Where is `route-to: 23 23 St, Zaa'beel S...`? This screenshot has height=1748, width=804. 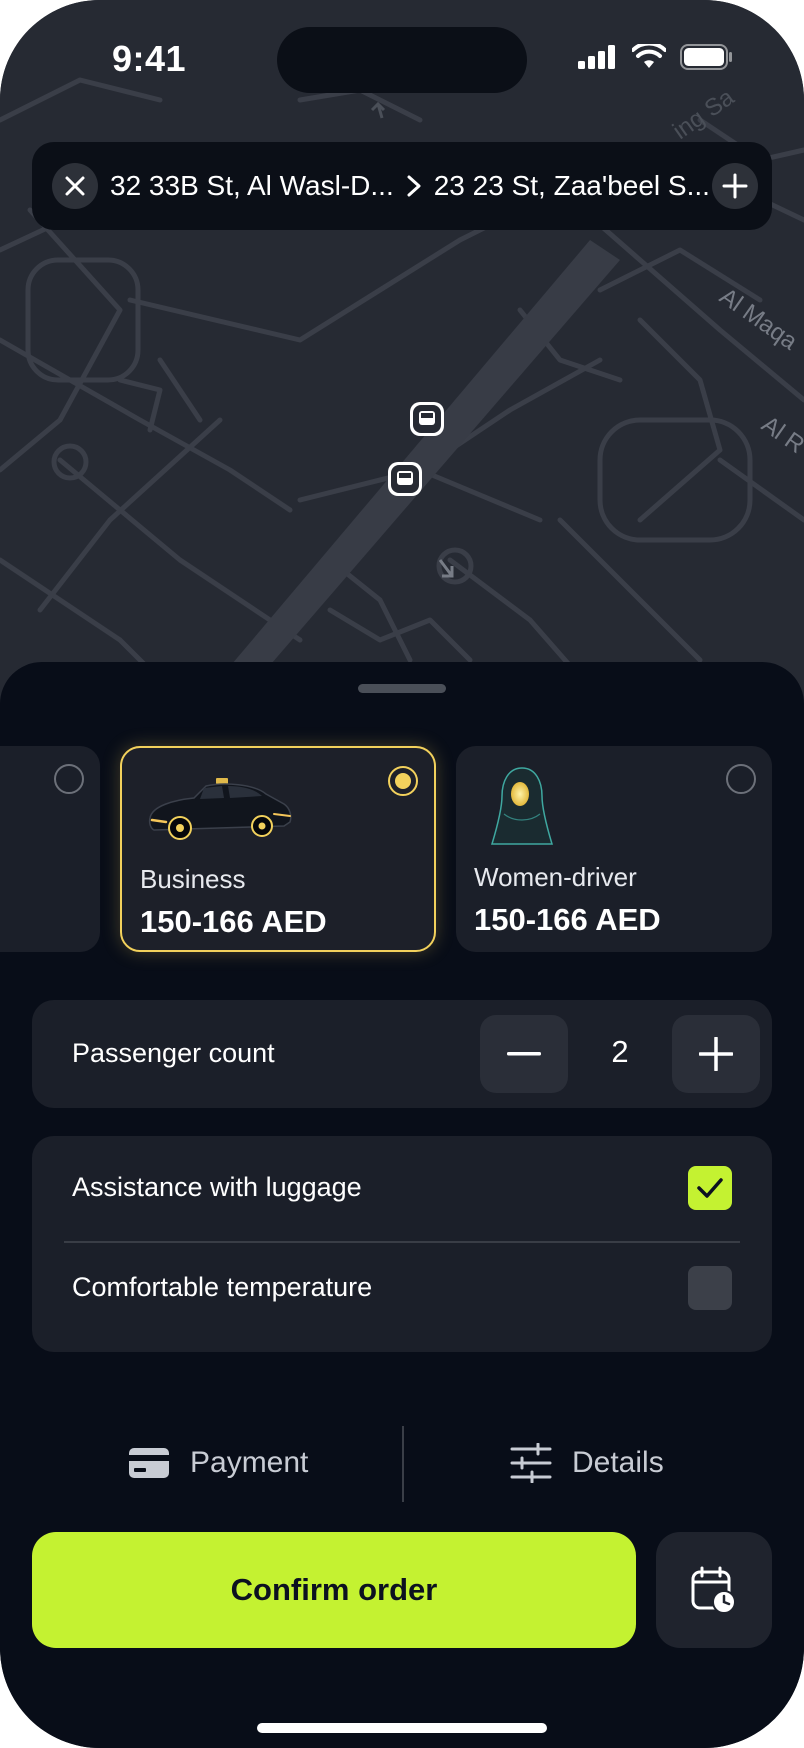
route-to: 23 23 St, Zaa'beel S... is located at coordinates (572, 186).